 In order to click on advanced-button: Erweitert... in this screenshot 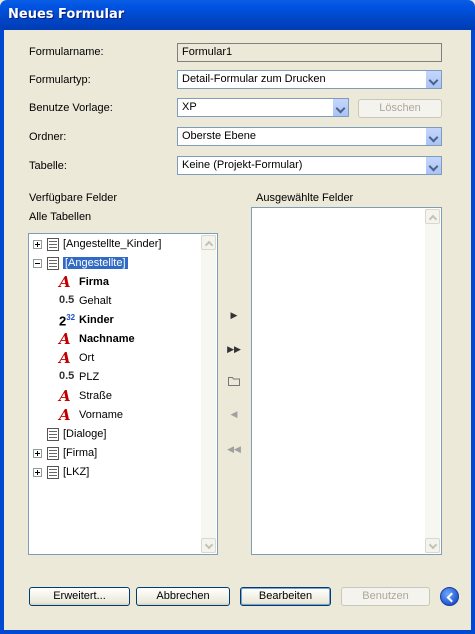, I will do `click(79, 596)`.